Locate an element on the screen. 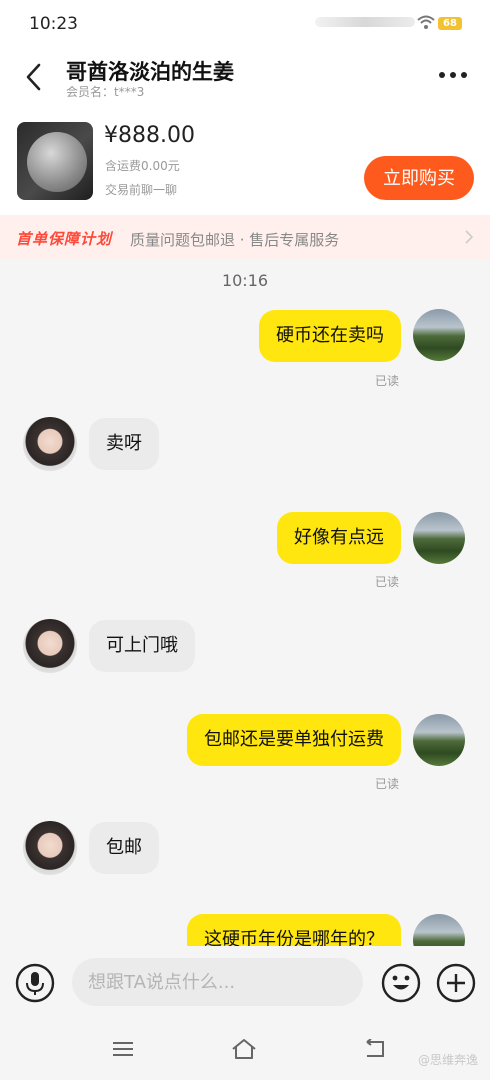 This screenshot has width=490, height=1080. chat-title: 哥酋洛淡泊的生姜 is located at coordinates (150, 72).